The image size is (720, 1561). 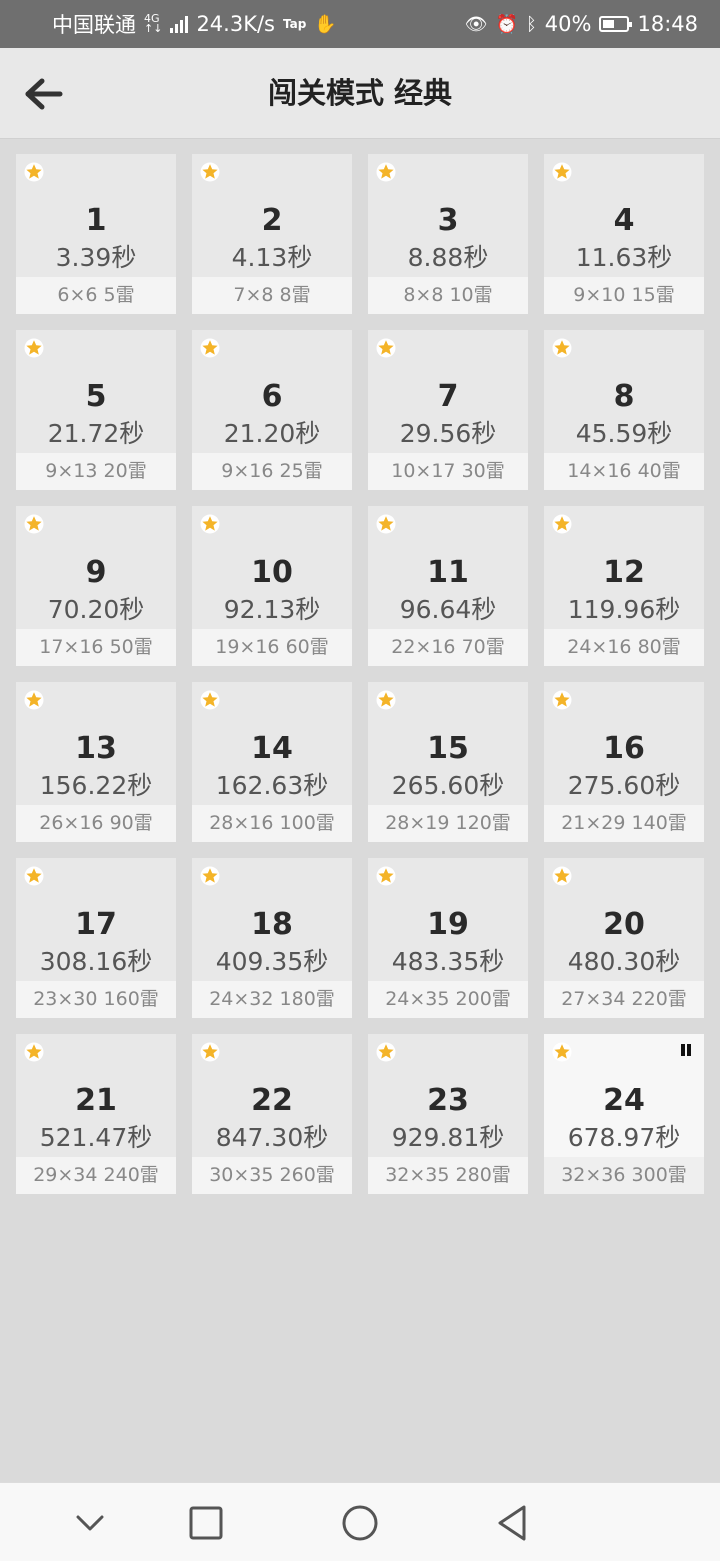 I want to click on level-best-time: 70.20秒, so click(x=96, y=609).